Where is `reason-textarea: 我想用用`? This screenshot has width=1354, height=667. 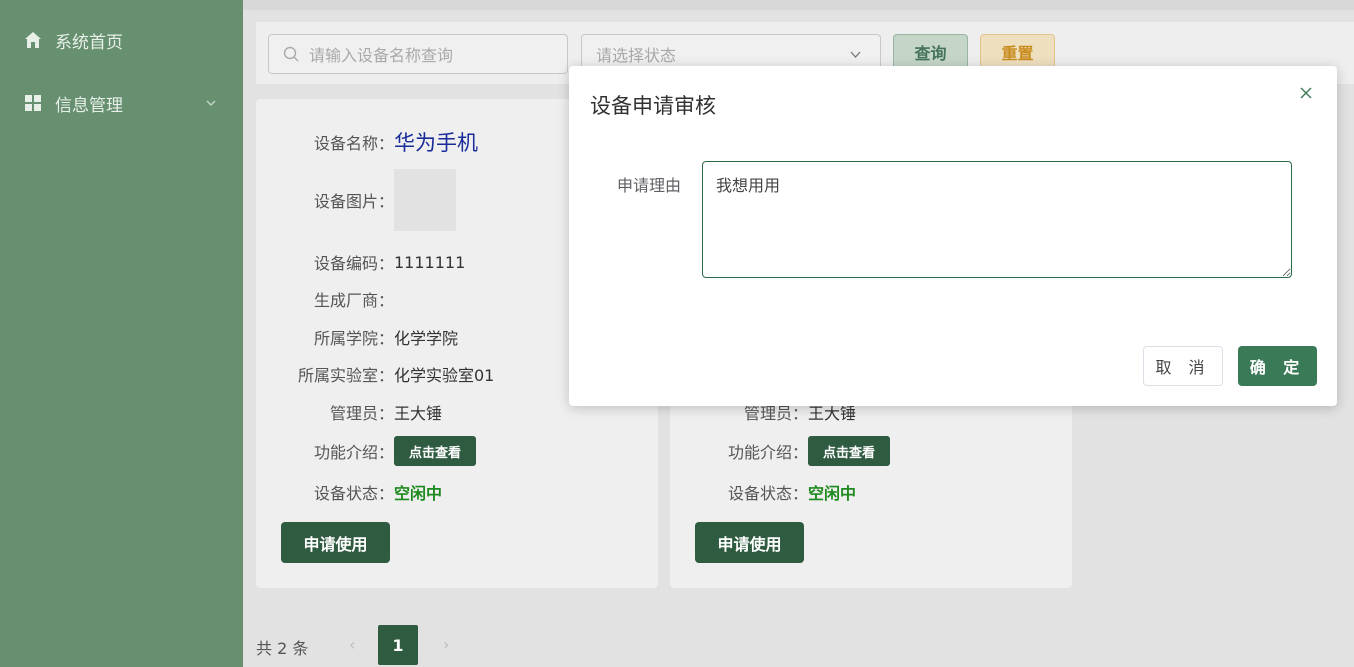 reason-textarea: 我想用用 is located at coordinates (997, 219).